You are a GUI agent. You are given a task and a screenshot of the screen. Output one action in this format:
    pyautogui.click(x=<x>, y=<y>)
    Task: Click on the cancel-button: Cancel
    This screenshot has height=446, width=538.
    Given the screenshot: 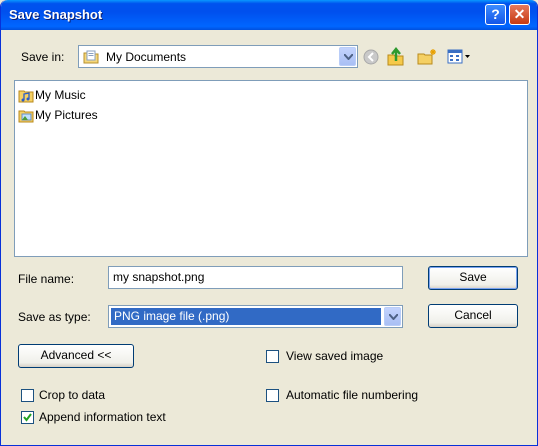 What is the action you would take?
    pyautogui.click(x=473, y=316)
    